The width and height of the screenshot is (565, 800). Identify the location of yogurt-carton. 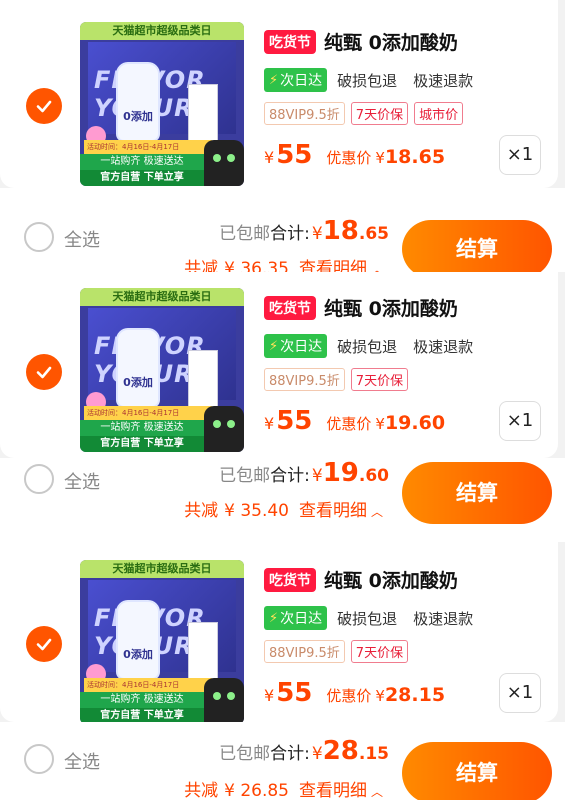
(203, 379).